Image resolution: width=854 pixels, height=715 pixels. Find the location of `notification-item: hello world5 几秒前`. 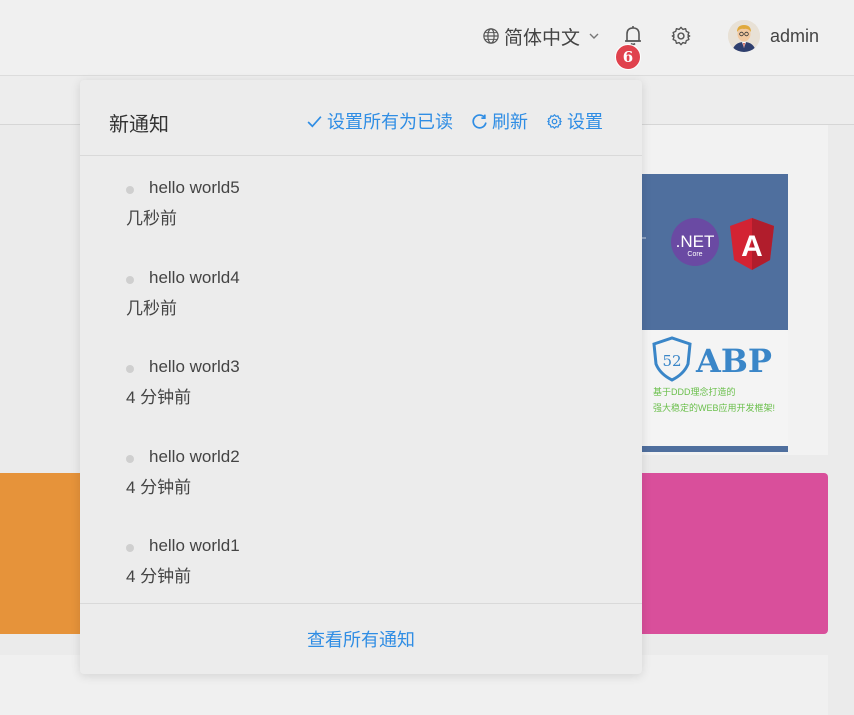

notification-item: hello world5 几秒前 is located at coordinates (326, 197).